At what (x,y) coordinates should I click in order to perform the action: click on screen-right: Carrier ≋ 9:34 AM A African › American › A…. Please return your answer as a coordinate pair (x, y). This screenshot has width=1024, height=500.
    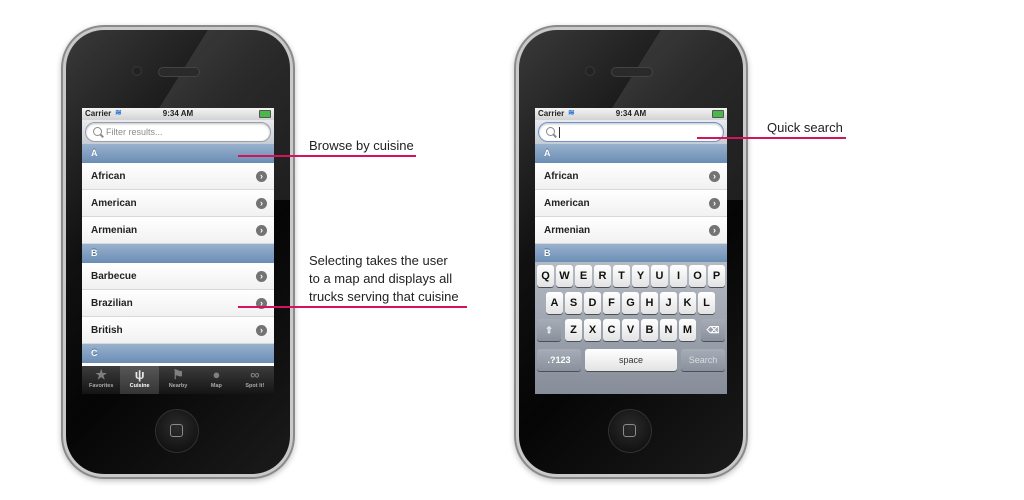
    Looking at the image, I should click on (631, 251).